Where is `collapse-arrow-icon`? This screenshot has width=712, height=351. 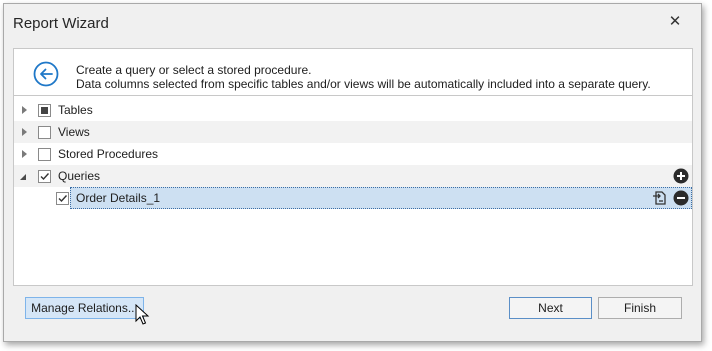
collapse-arrow-icon is located at coordinates (23, 177).